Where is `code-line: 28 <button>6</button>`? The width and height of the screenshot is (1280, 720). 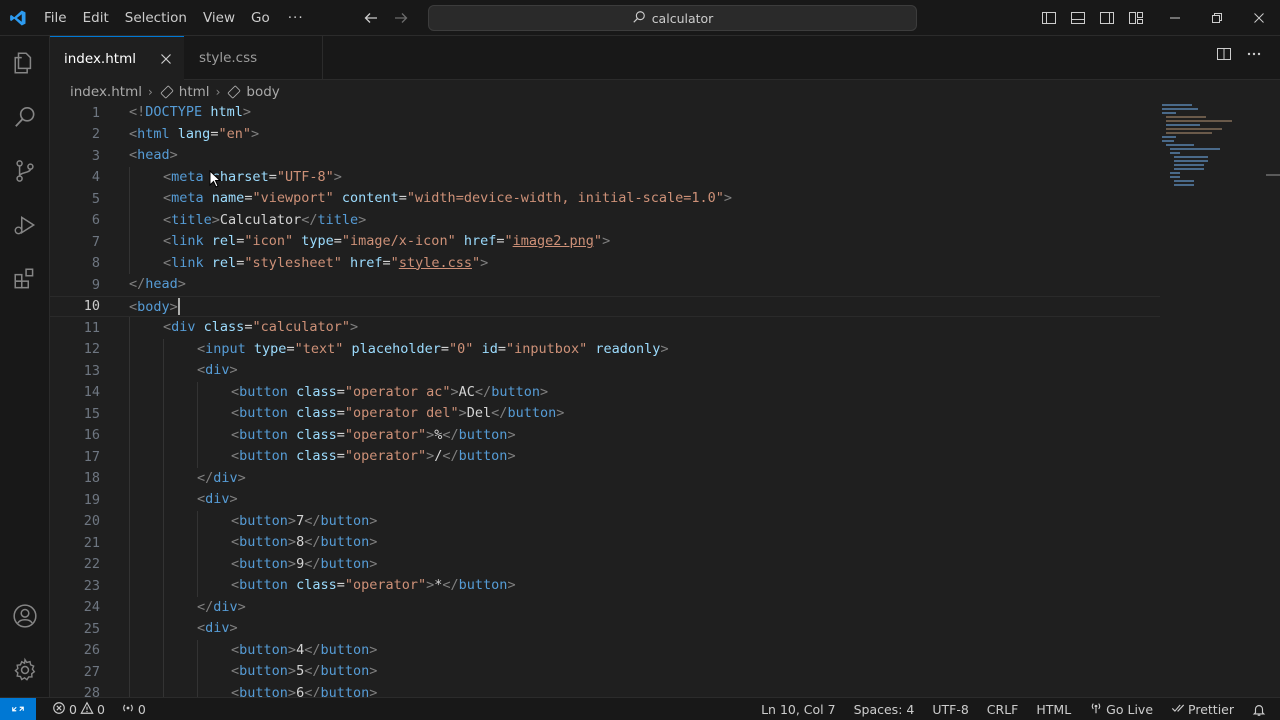
code-line: 28 <button>6</button> is located at coordinates (605, 690).